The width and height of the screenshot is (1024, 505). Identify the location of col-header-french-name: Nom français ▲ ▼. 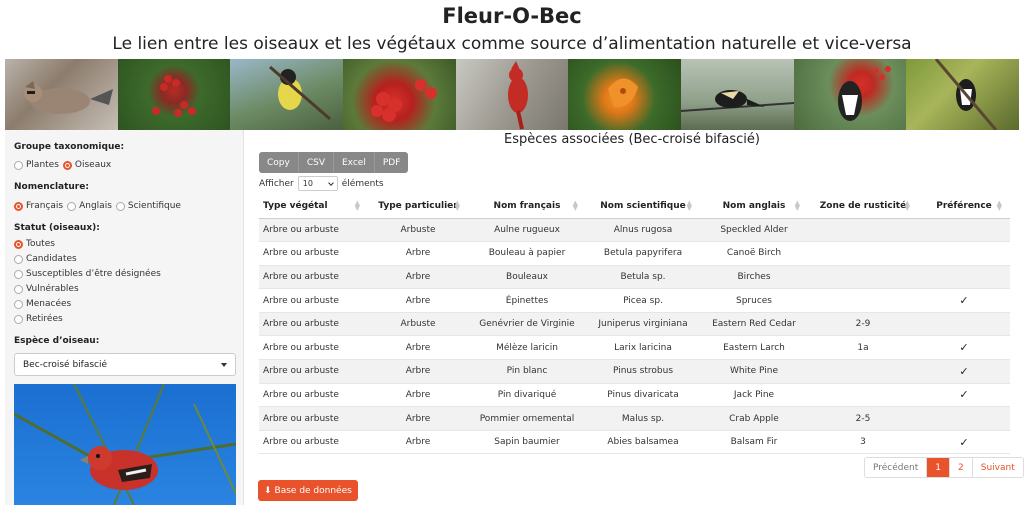
(527, 206).